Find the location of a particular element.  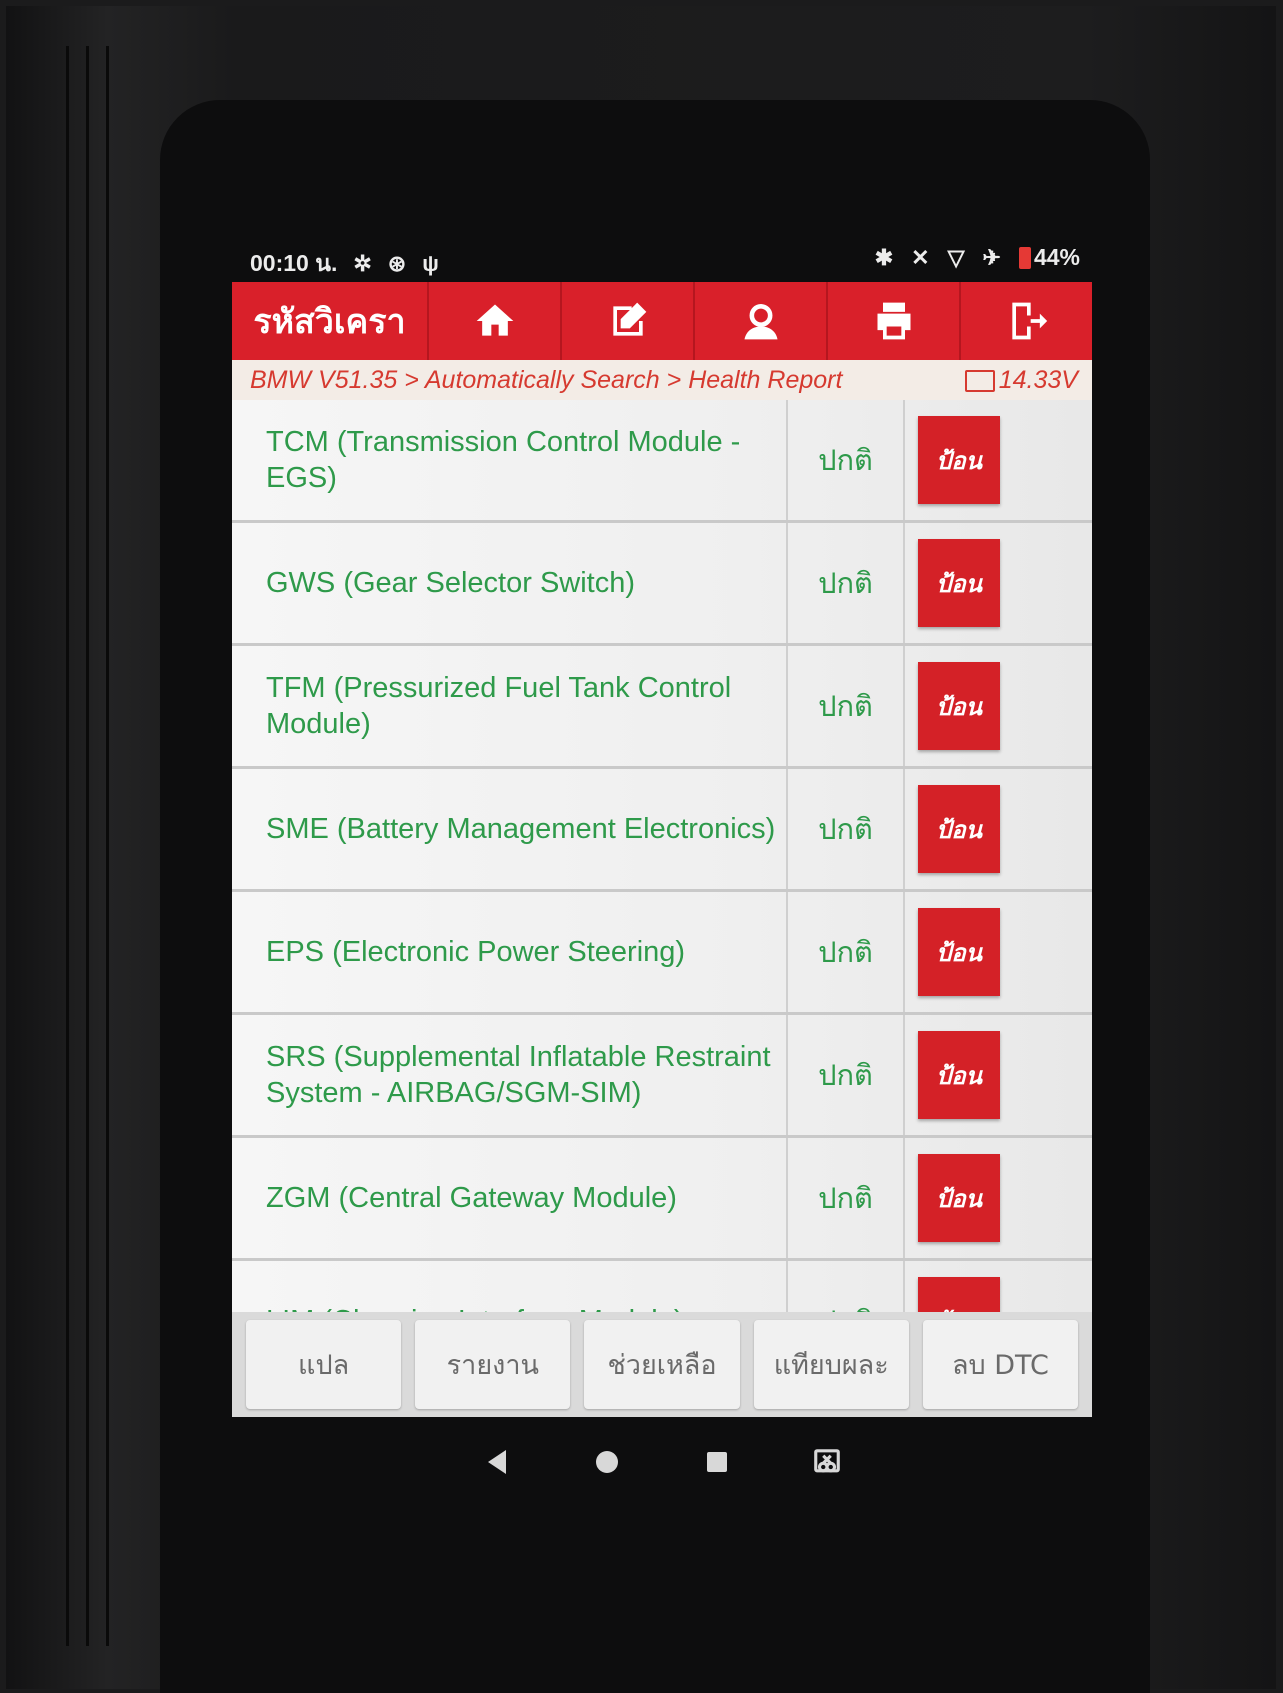

accessibility-icon: ⊛ is located at coordinates (397, 263).